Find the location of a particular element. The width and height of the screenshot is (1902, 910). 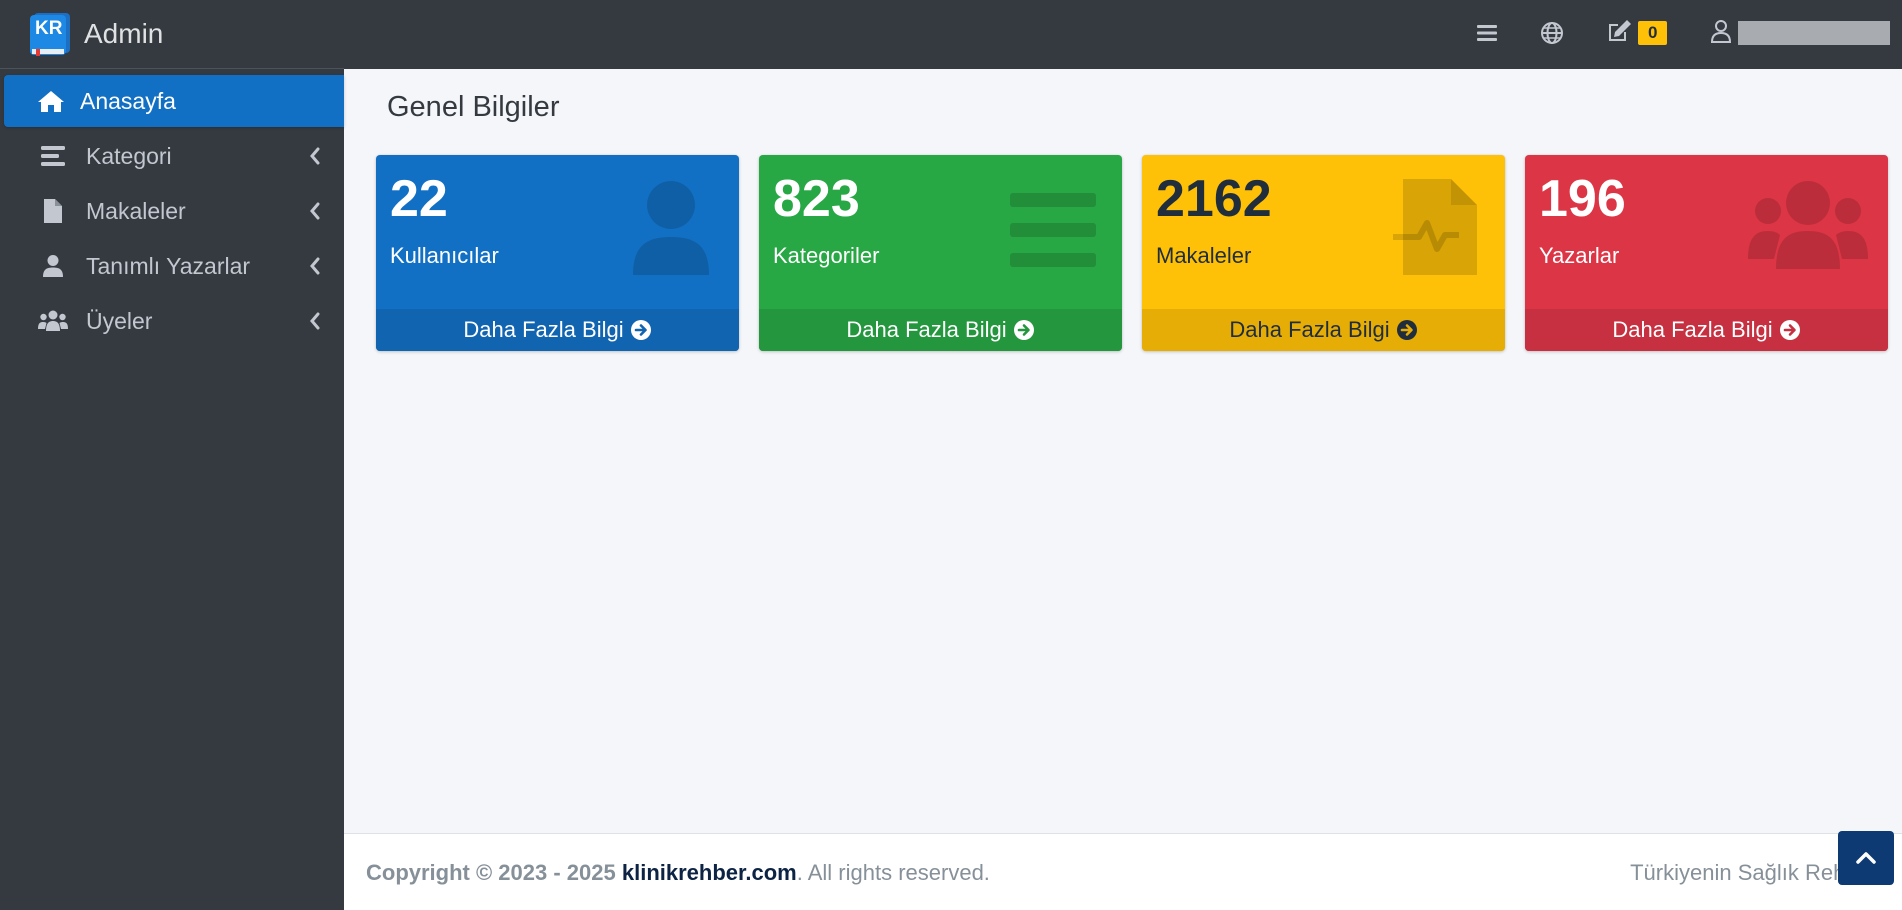

stat-value: 196 is located at coordinates (1582, 199).